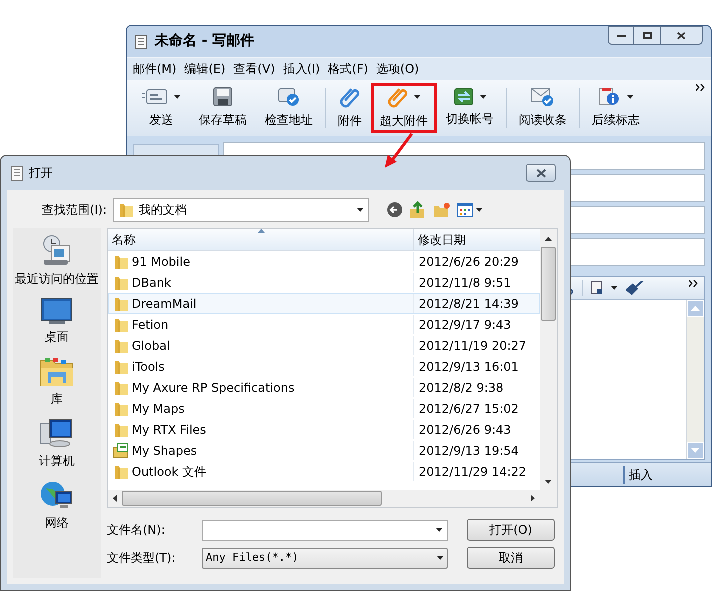 This screenshot has width=721, height=592. Describe the element at coordinates (477, 239) in the screenshot. I see `column-header: 修改日期` at that location.